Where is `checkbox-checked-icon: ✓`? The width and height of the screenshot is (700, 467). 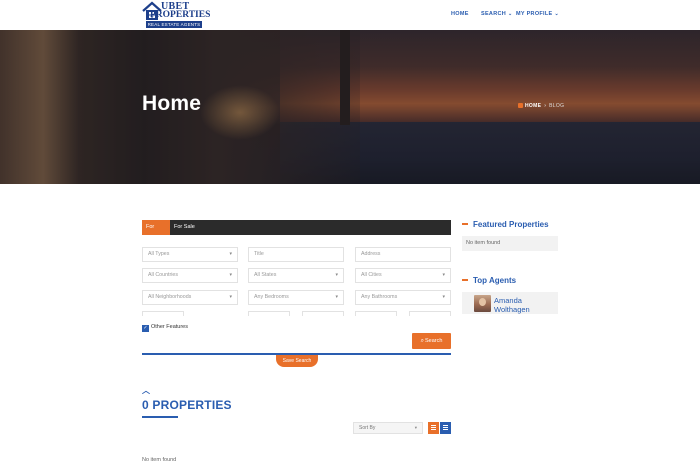 checkbox-checked-icon: ✓ is located at coordinates (145, 328).